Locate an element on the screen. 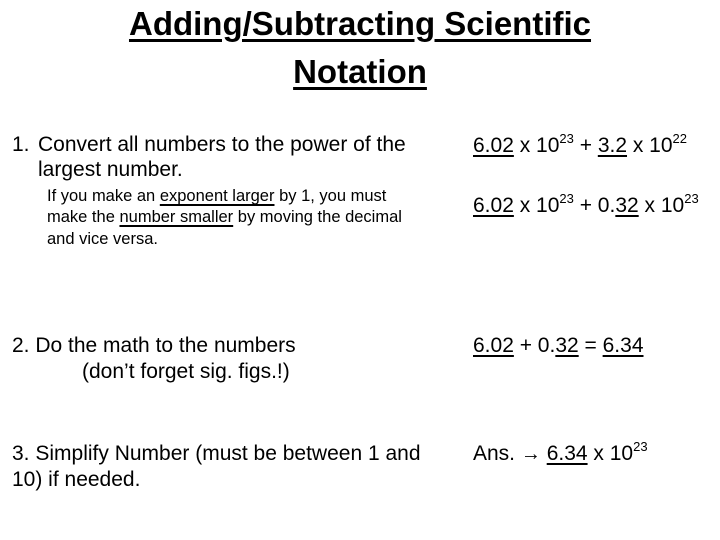 The height and width of the screenshot is (540, 720). example-converted-expression: 6.02 x 1023 + 0.32 x 1023 is located at coordinates (586, 204).